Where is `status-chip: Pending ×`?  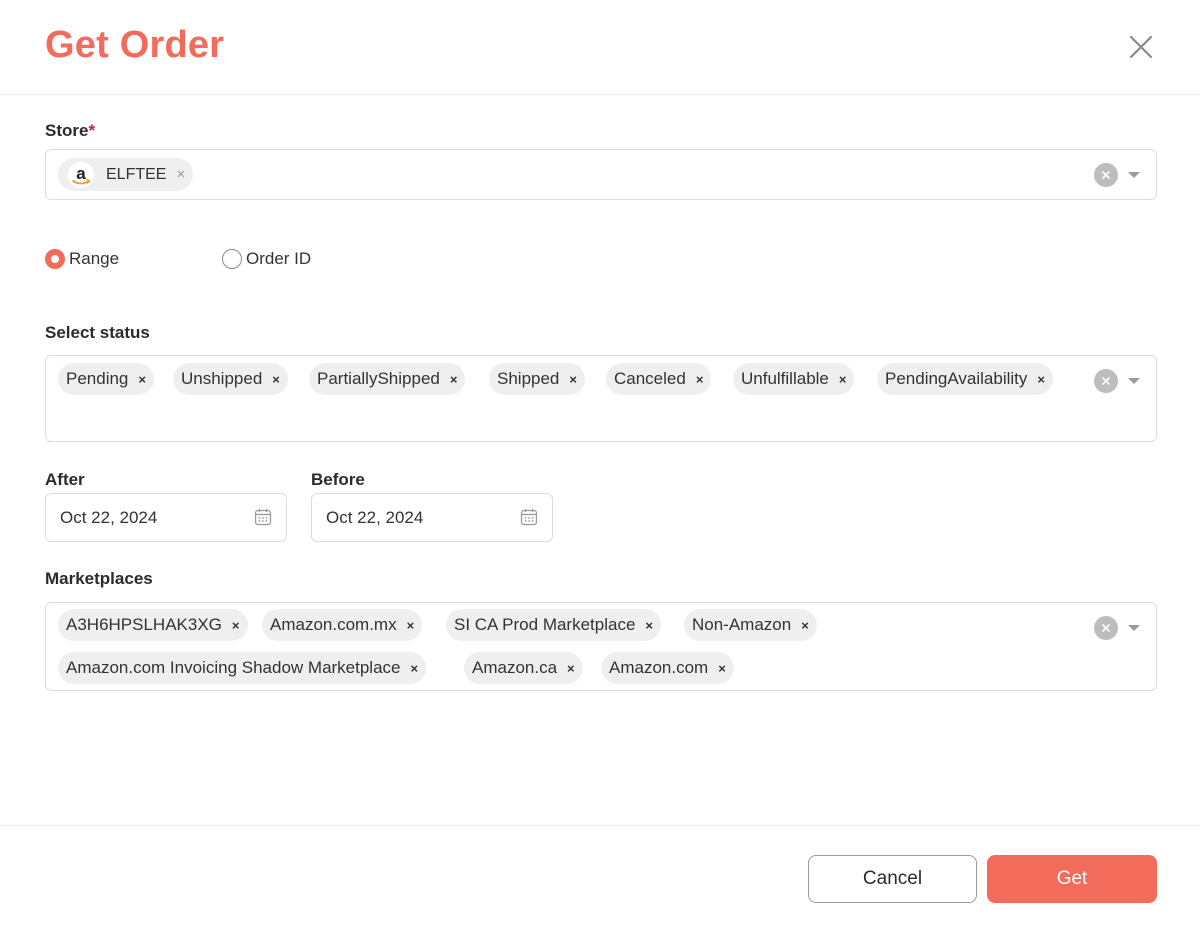 status-chip: Pending × is located at coordinates (106, 379).